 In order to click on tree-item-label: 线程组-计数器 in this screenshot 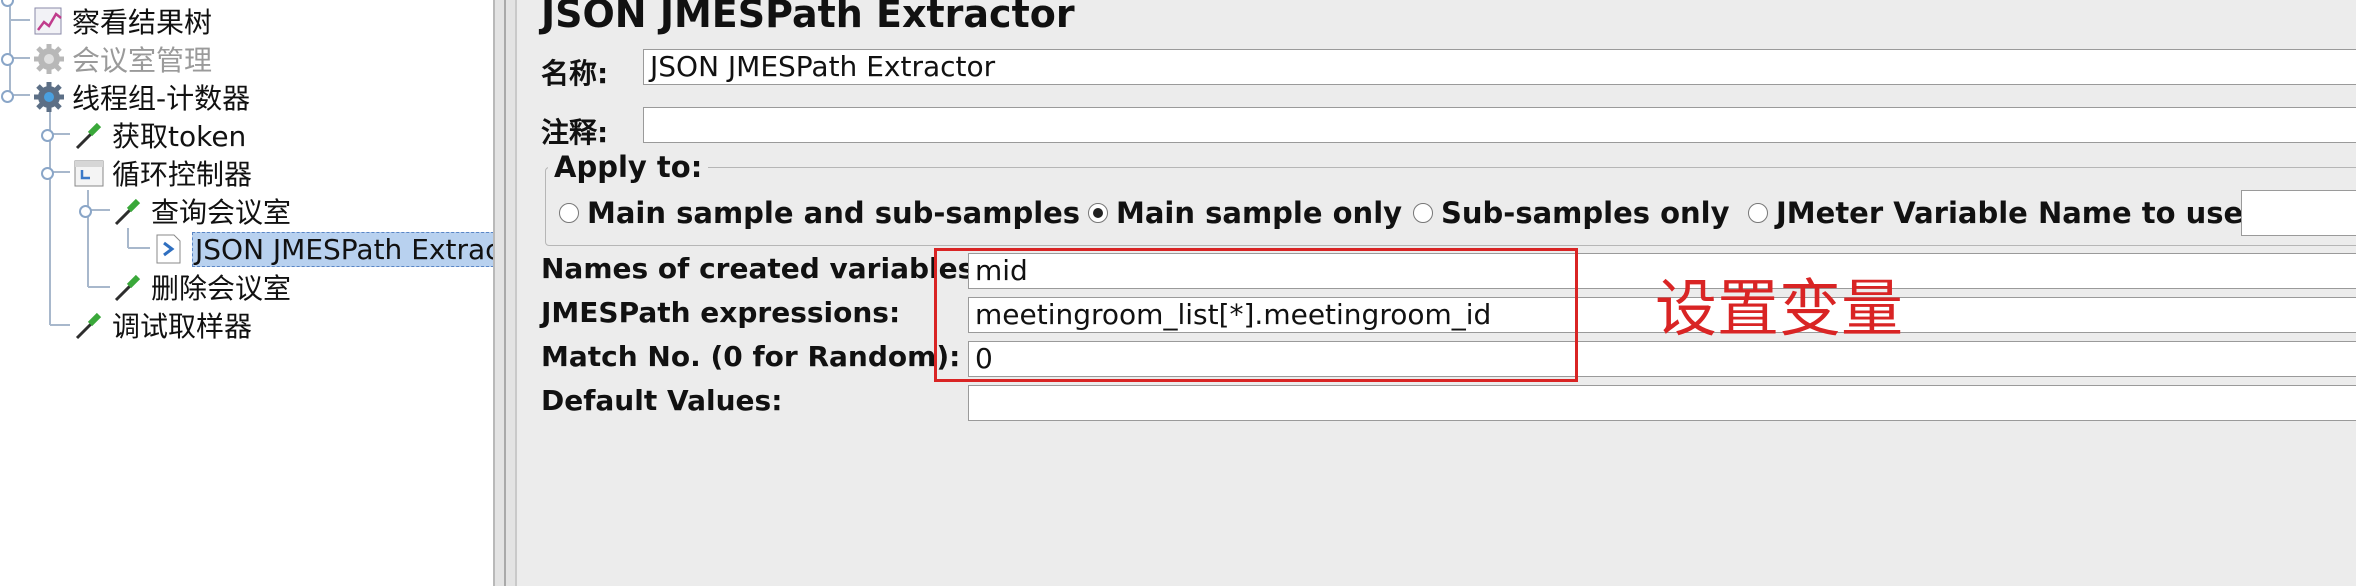, I will do `click(161, 98)`.